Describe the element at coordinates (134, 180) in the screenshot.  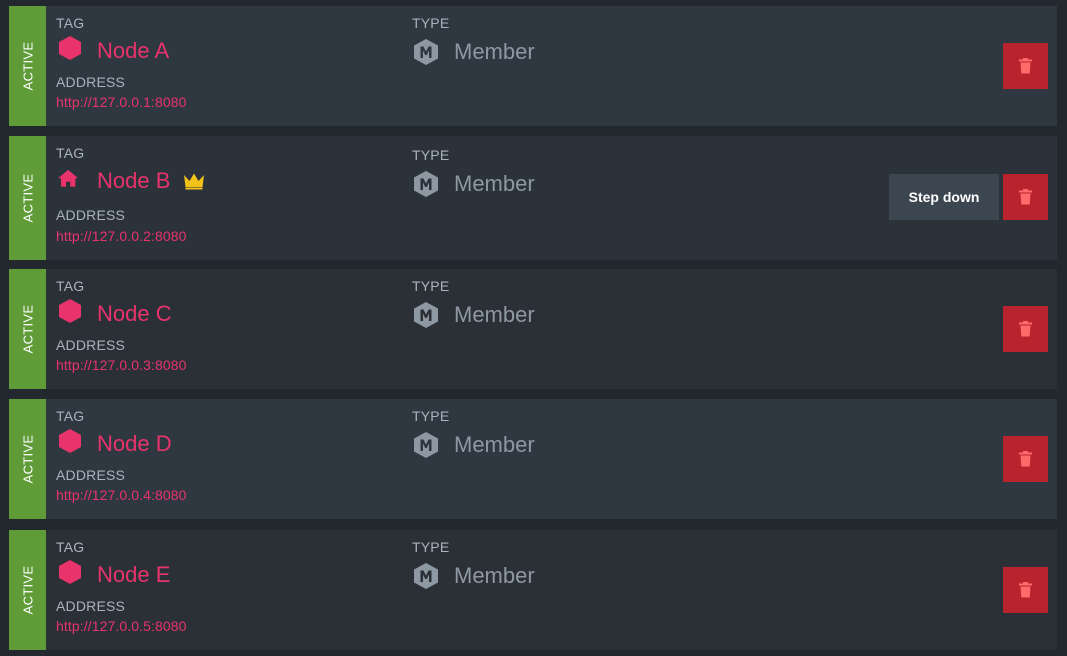
I see `node-name: Node B` at that location.